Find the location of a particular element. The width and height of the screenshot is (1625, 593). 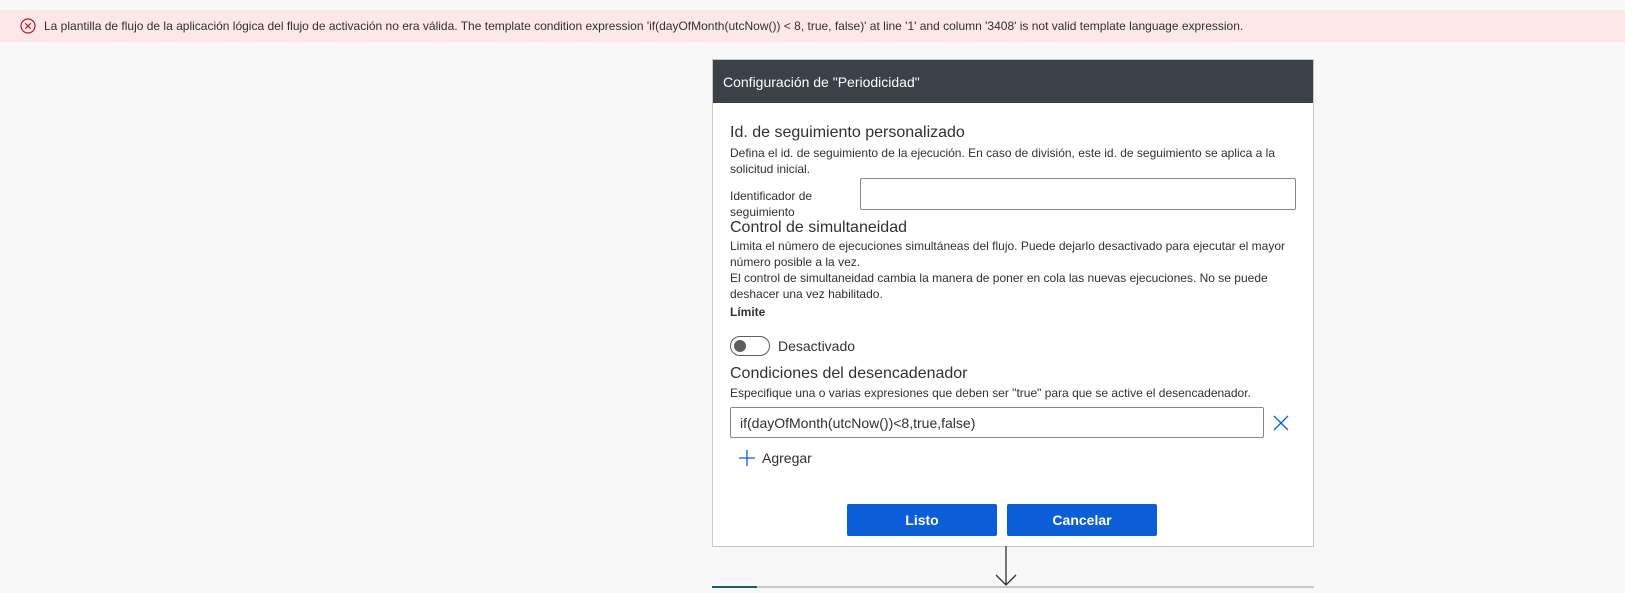

add-condition-label: Agregar is located at coordinates (787, 458).